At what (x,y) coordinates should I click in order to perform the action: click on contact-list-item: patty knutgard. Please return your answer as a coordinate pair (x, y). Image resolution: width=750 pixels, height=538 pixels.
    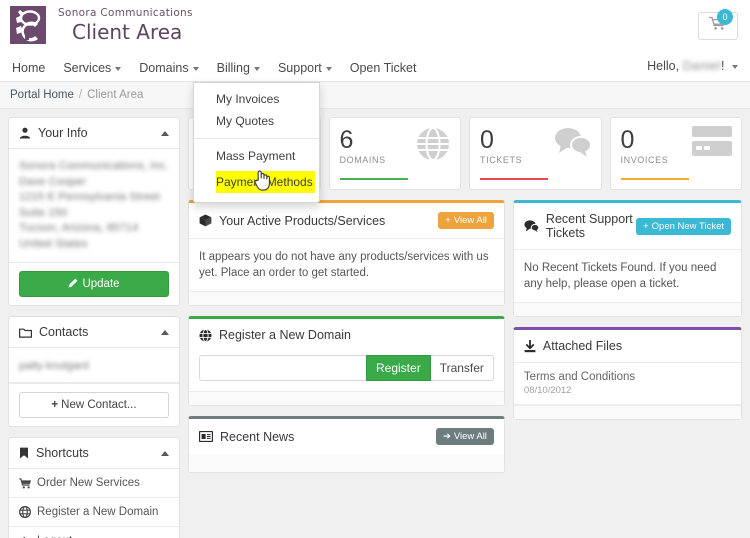
    Looking at the image, I should click on (94, 365).